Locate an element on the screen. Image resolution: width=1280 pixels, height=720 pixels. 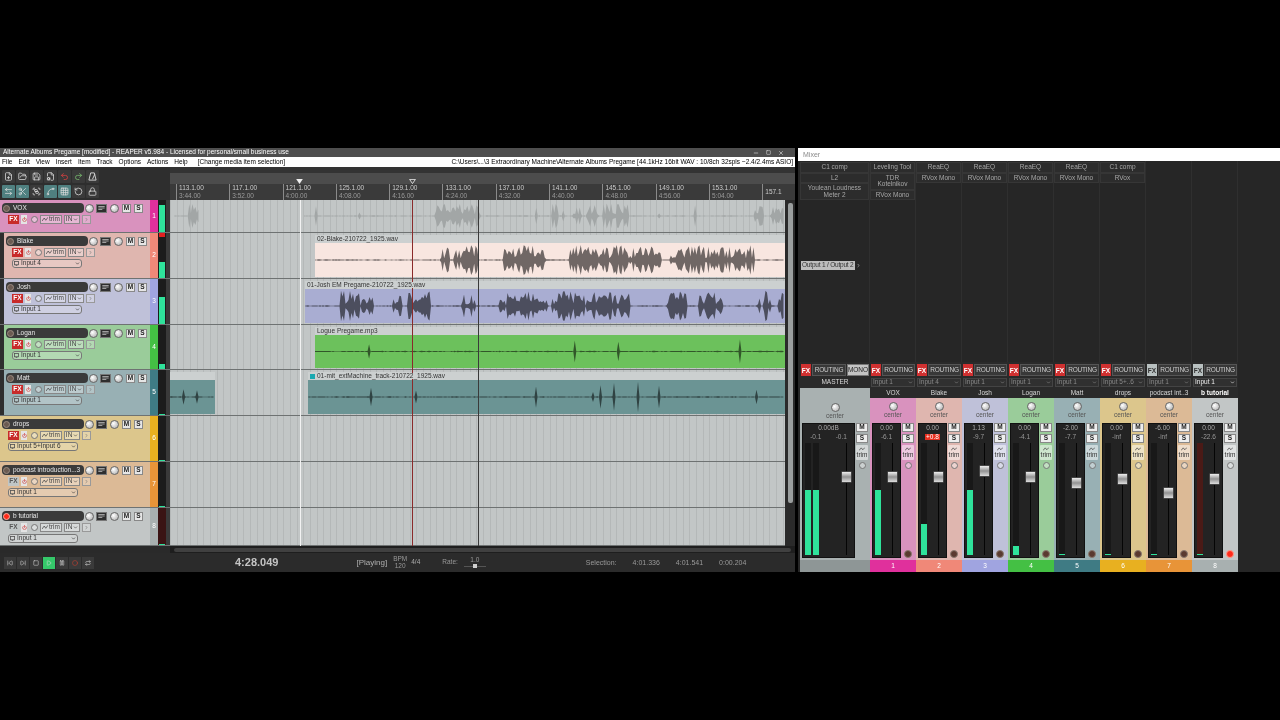
play-button is located at coordinates (49, 562).